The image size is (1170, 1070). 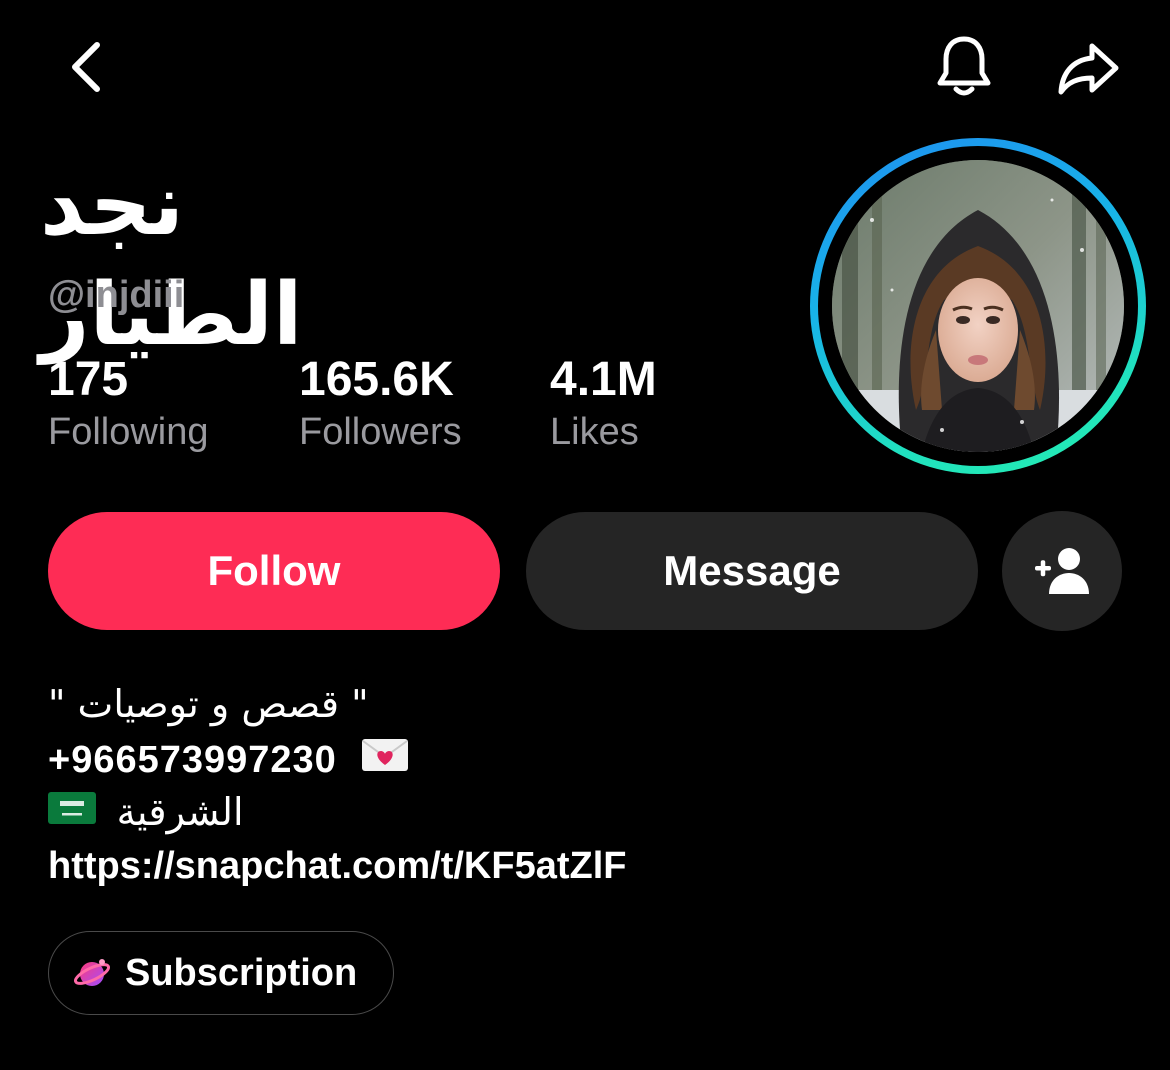 What do you see at coordinates (92, 973) in the screenshot?
I see `subscription-icon` at bounding box center [92, 973].